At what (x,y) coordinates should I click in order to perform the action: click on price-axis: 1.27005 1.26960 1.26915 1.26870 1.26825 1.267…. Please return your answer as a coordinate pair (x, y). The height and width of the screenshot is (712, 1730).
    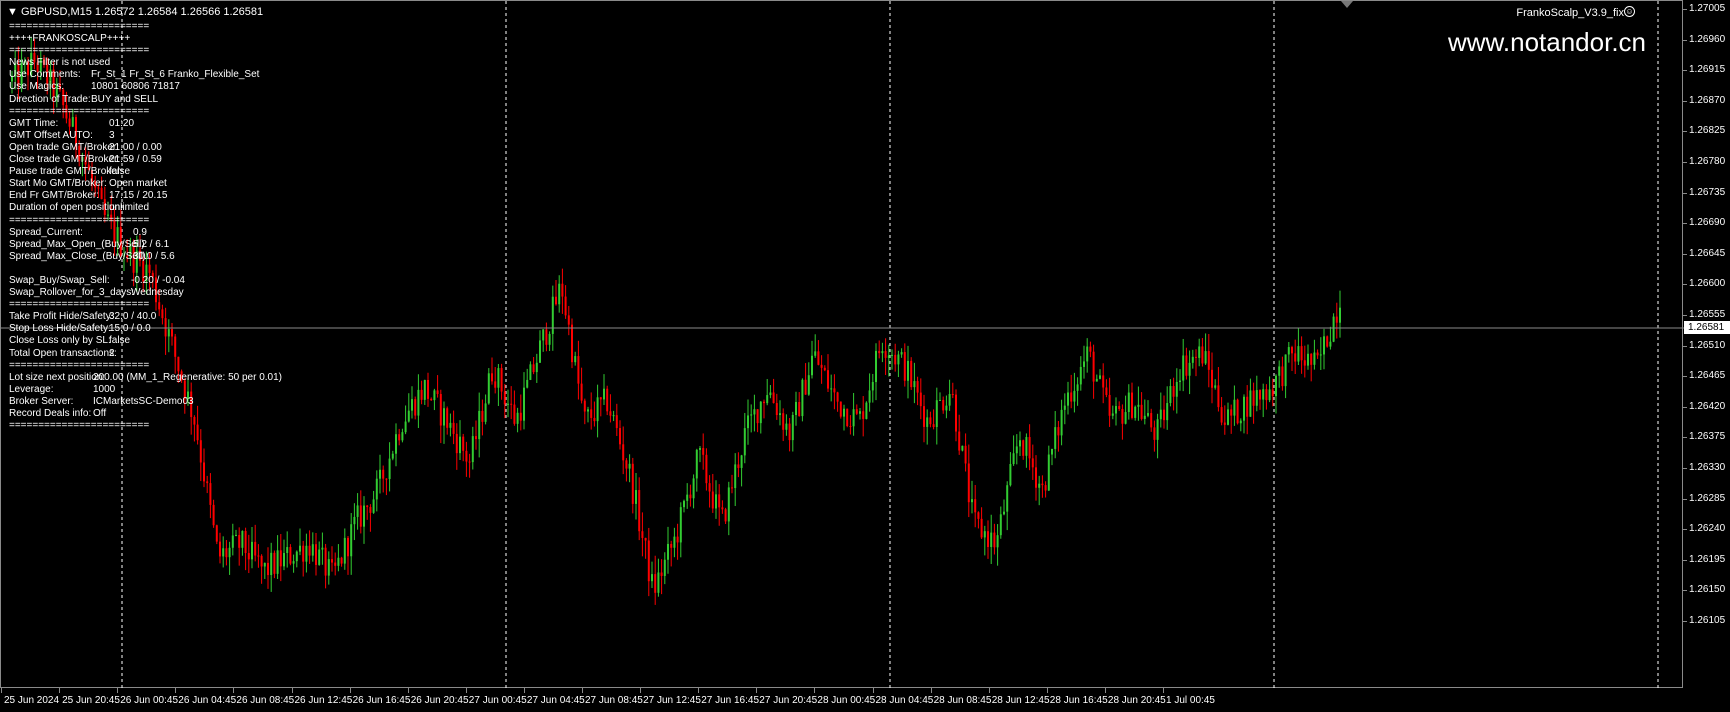
    Looking at the image, I should click on (1706, 356).